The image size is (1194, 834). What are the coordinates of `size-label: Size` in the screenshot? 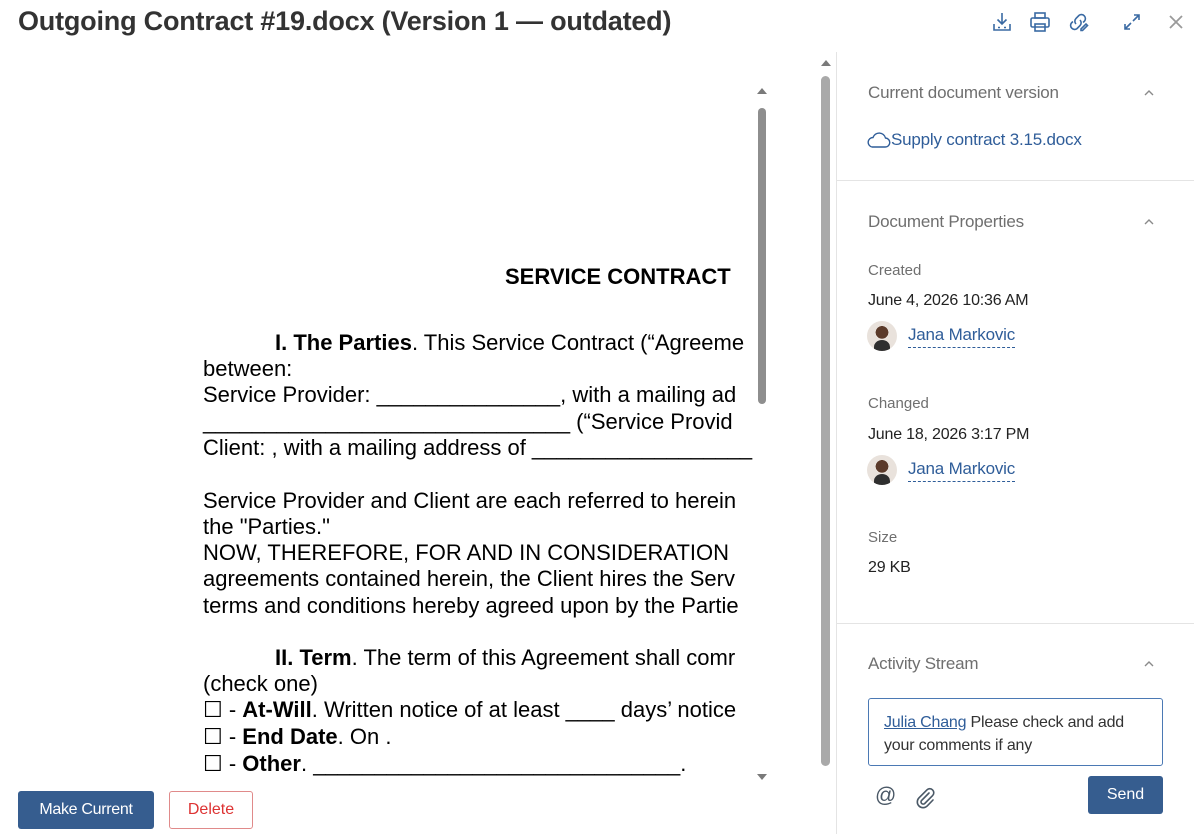 It's located at (883, 537).